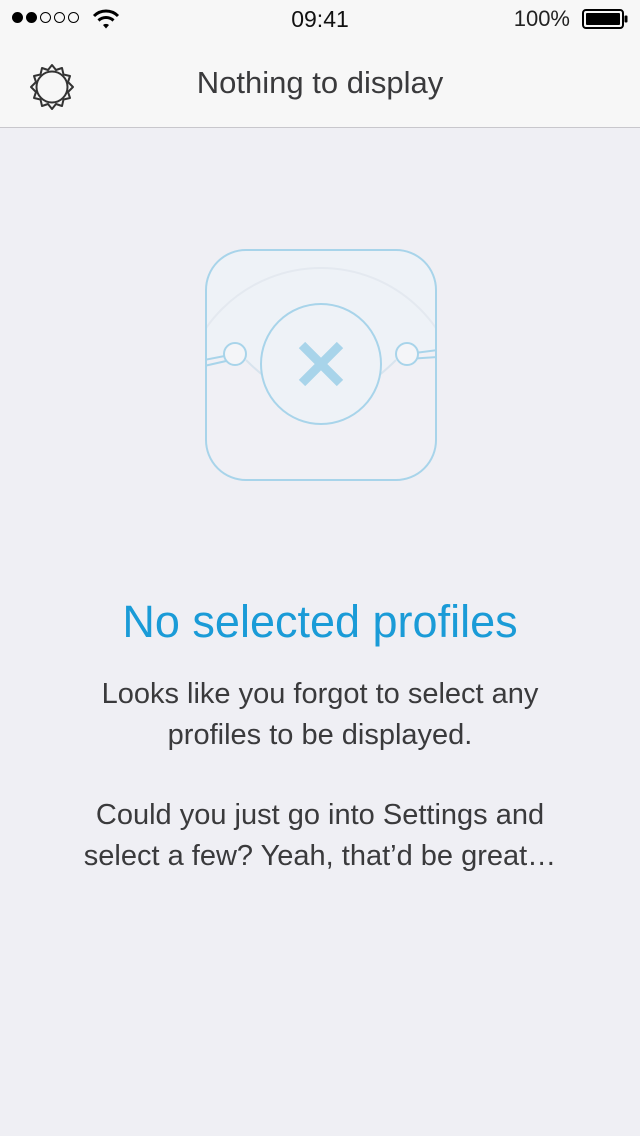  Describe the element at coordinates (320, 694) in the screenshot. I see `message-line: Looks like you forgot to select any` at that location.